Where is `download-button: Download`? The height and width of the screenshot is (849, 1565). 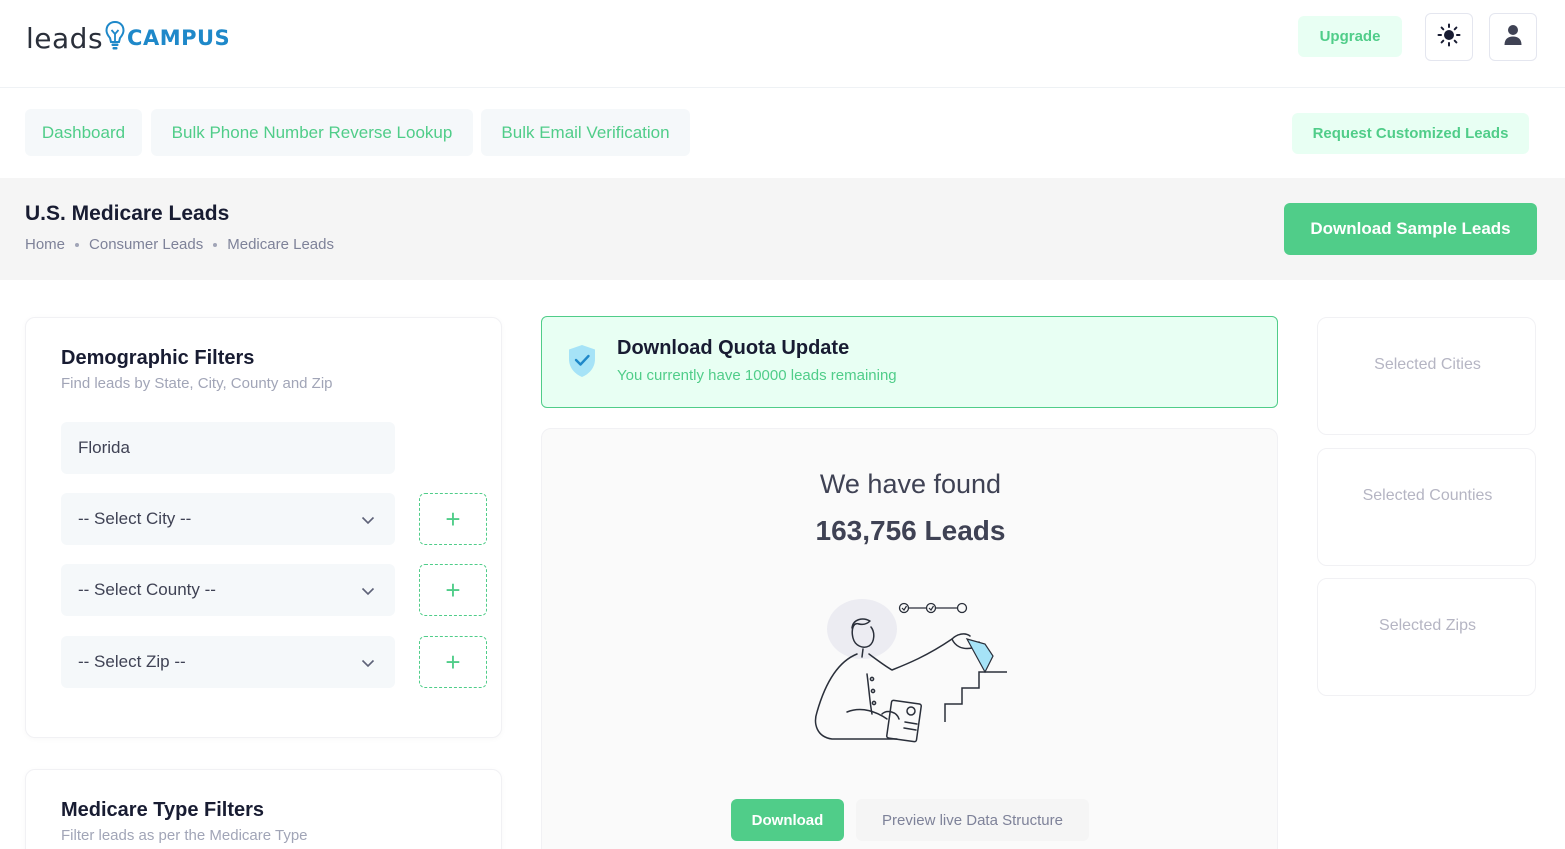 download-button: Download is located at coordinates (787, 820).